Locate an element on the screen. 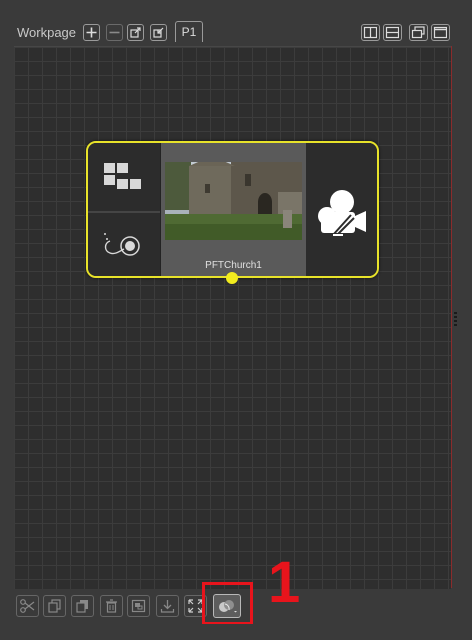  plus-icon is located at coordinates (91, 32).